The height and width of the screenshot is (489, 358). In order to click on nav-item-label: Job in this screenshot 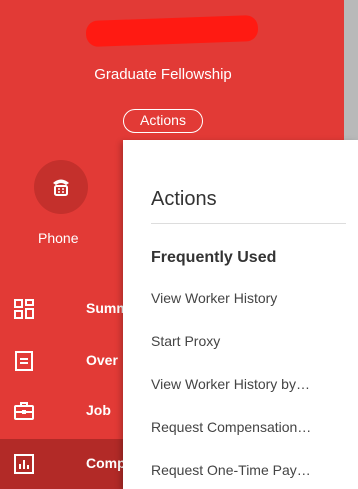, I will do `click(98, 410)`.